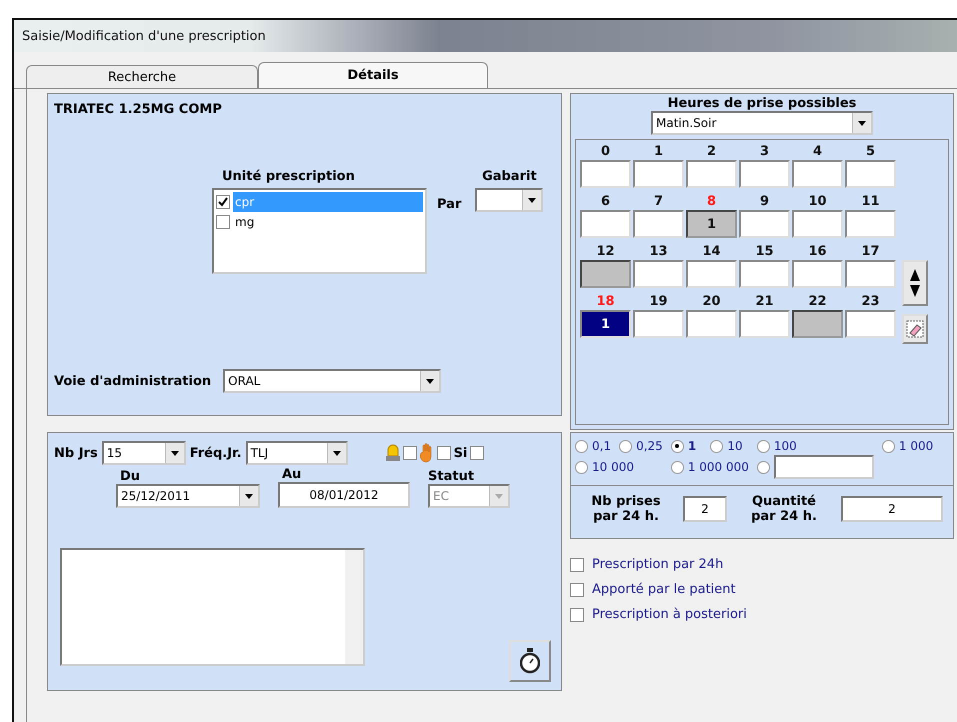 This screenshot has width=957, height=722. I want to click on au-date-field: 08/01/2012, so click(344, 495).